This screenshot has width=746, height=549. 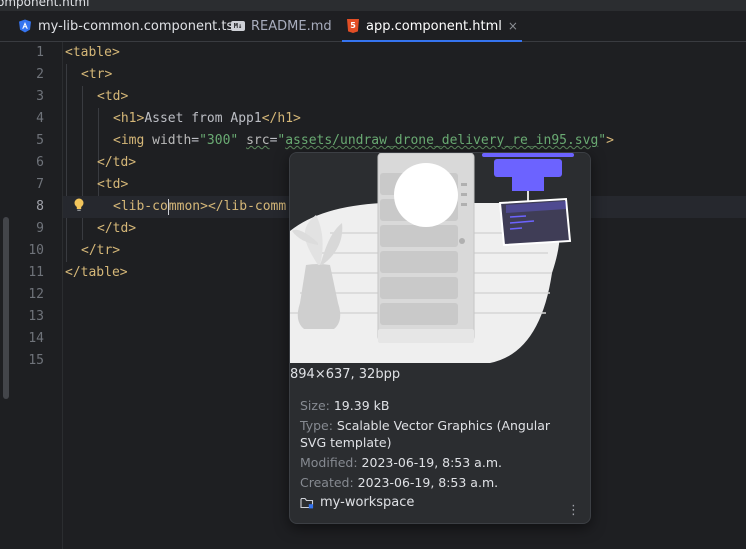 I want to click on location-row: my-workspace, so click(x=357, y=502).